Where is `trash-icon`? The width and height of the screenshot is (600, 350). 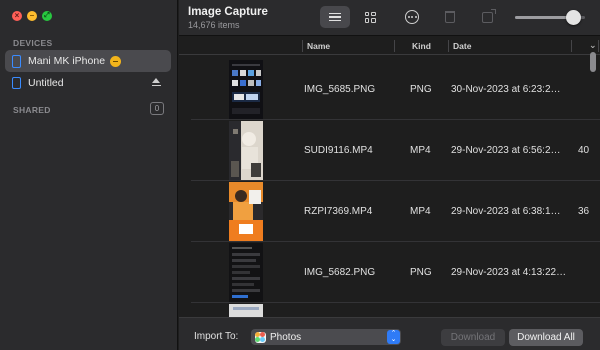 trash-icon is located at coordinates (450, 17).